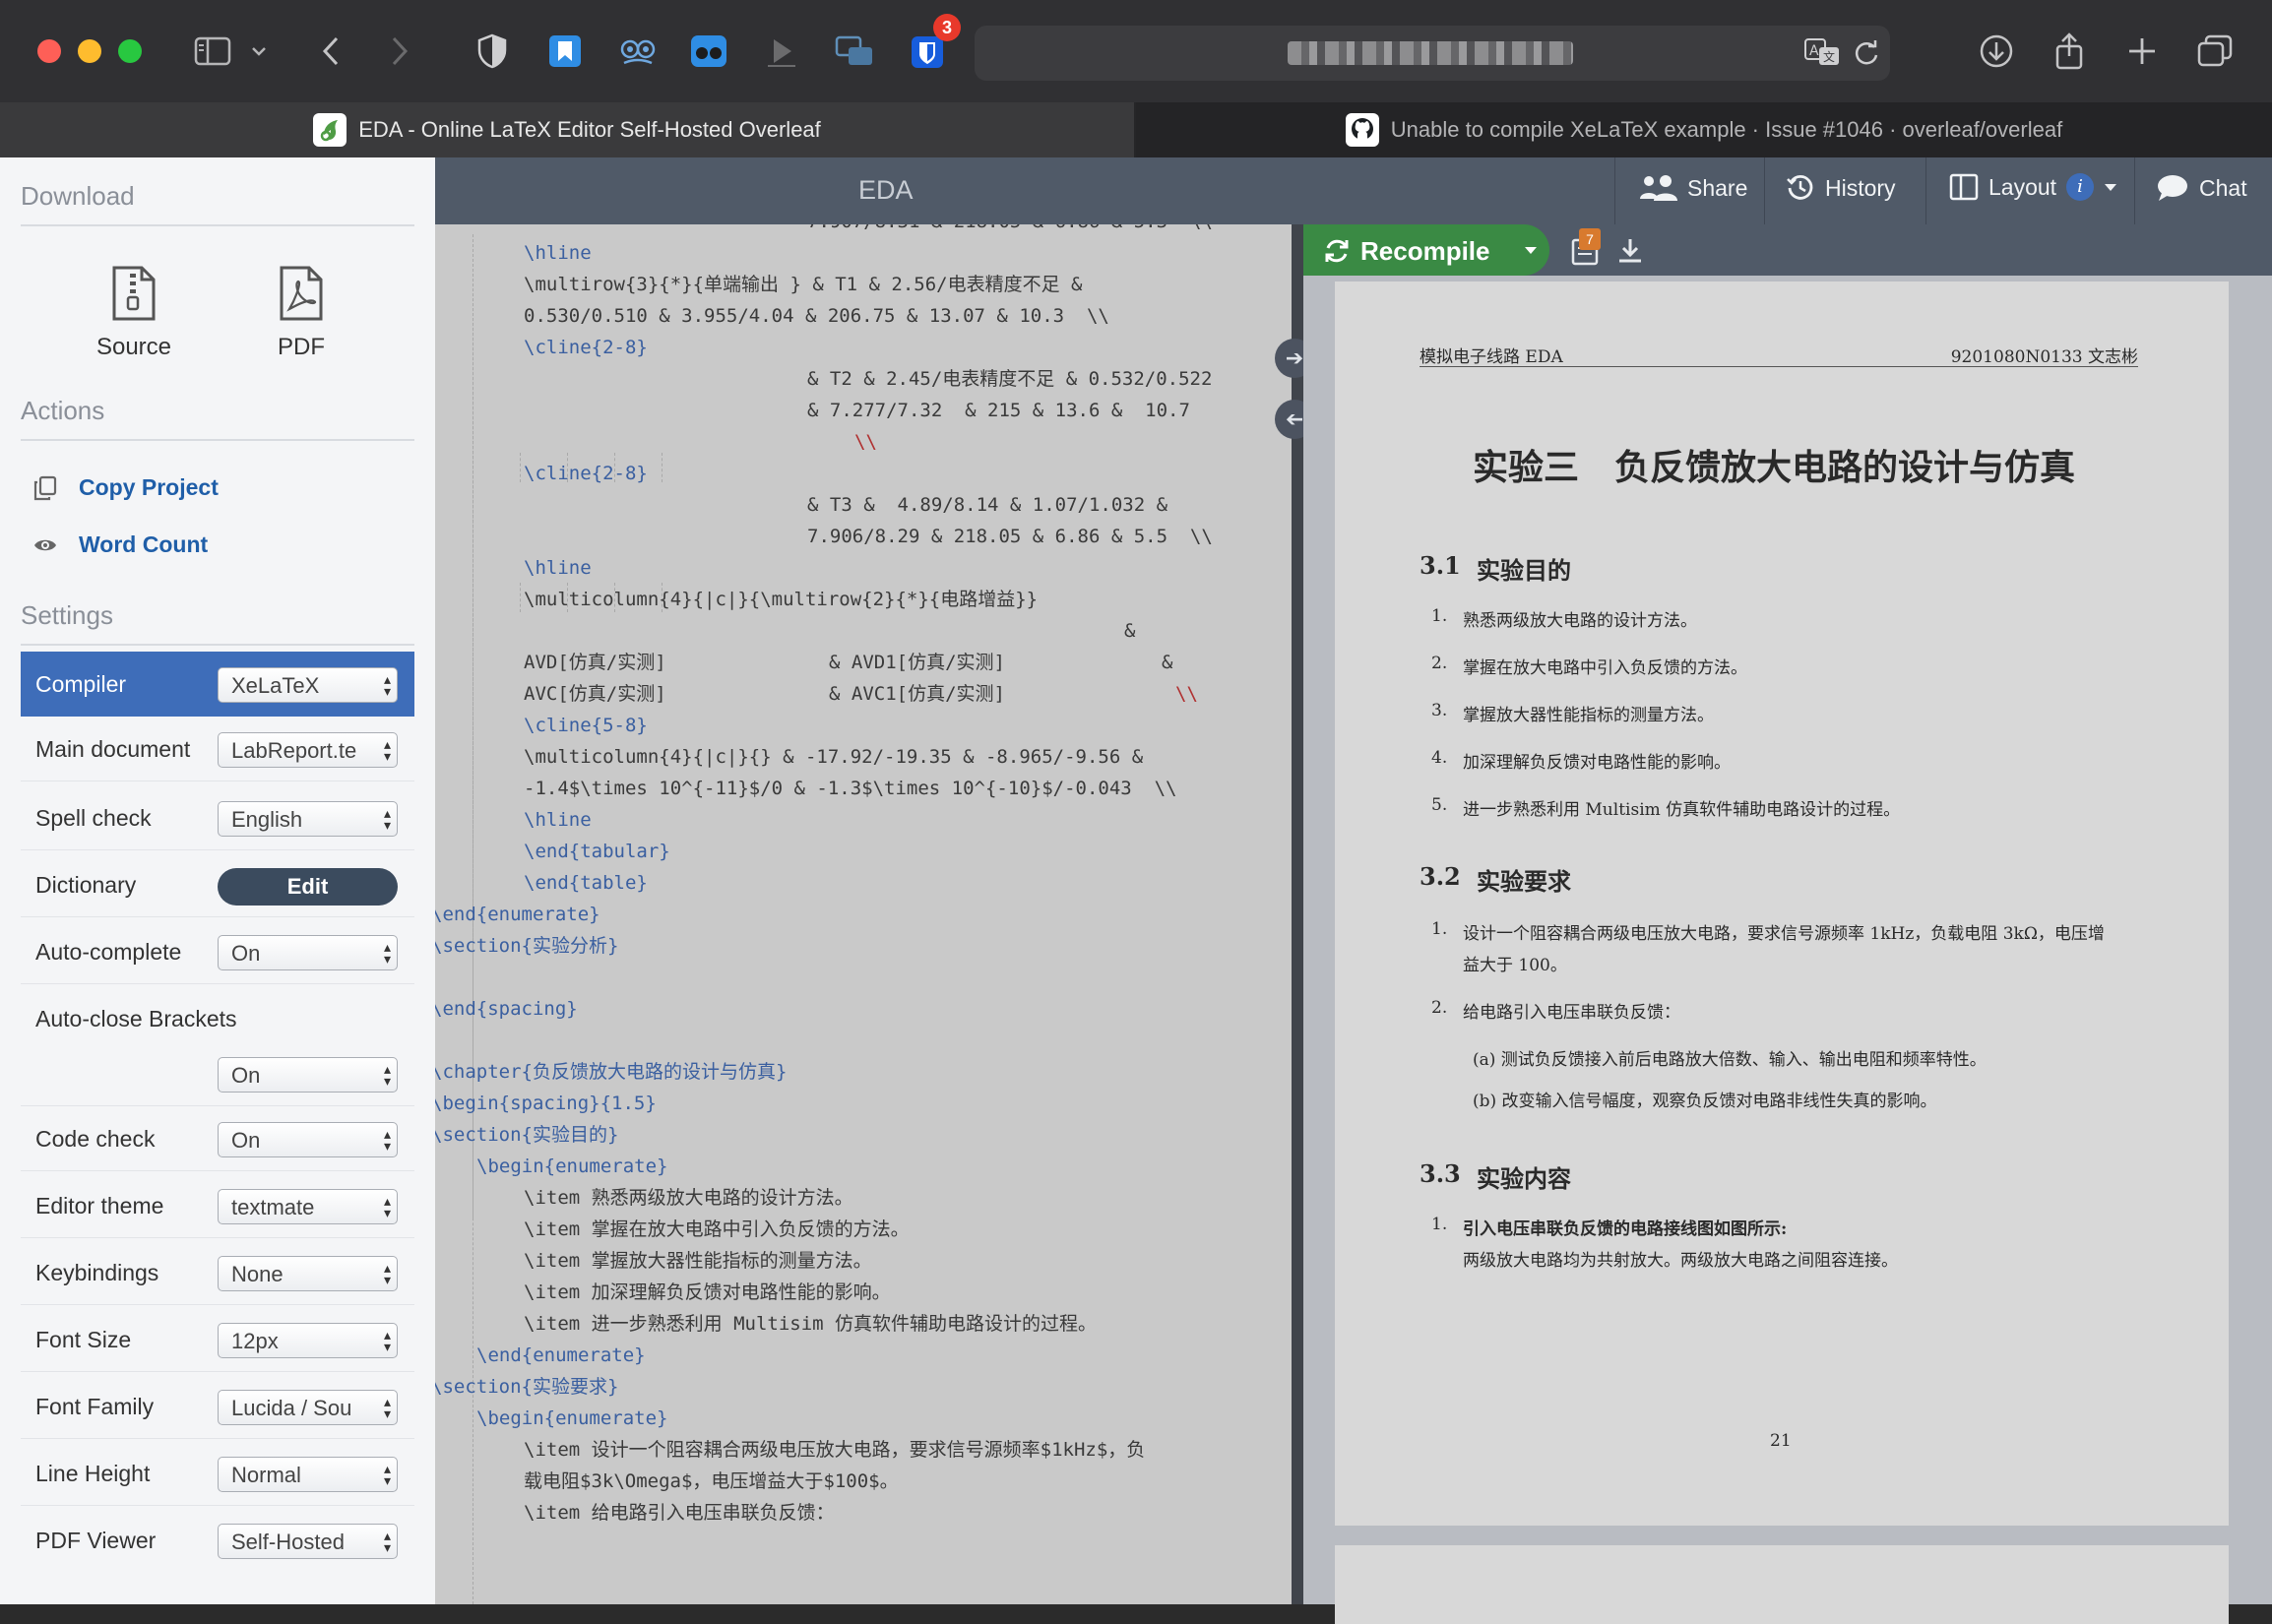 The image size is (2272, 1624). I want to click on github-logo-icon, so click(1362, 130).